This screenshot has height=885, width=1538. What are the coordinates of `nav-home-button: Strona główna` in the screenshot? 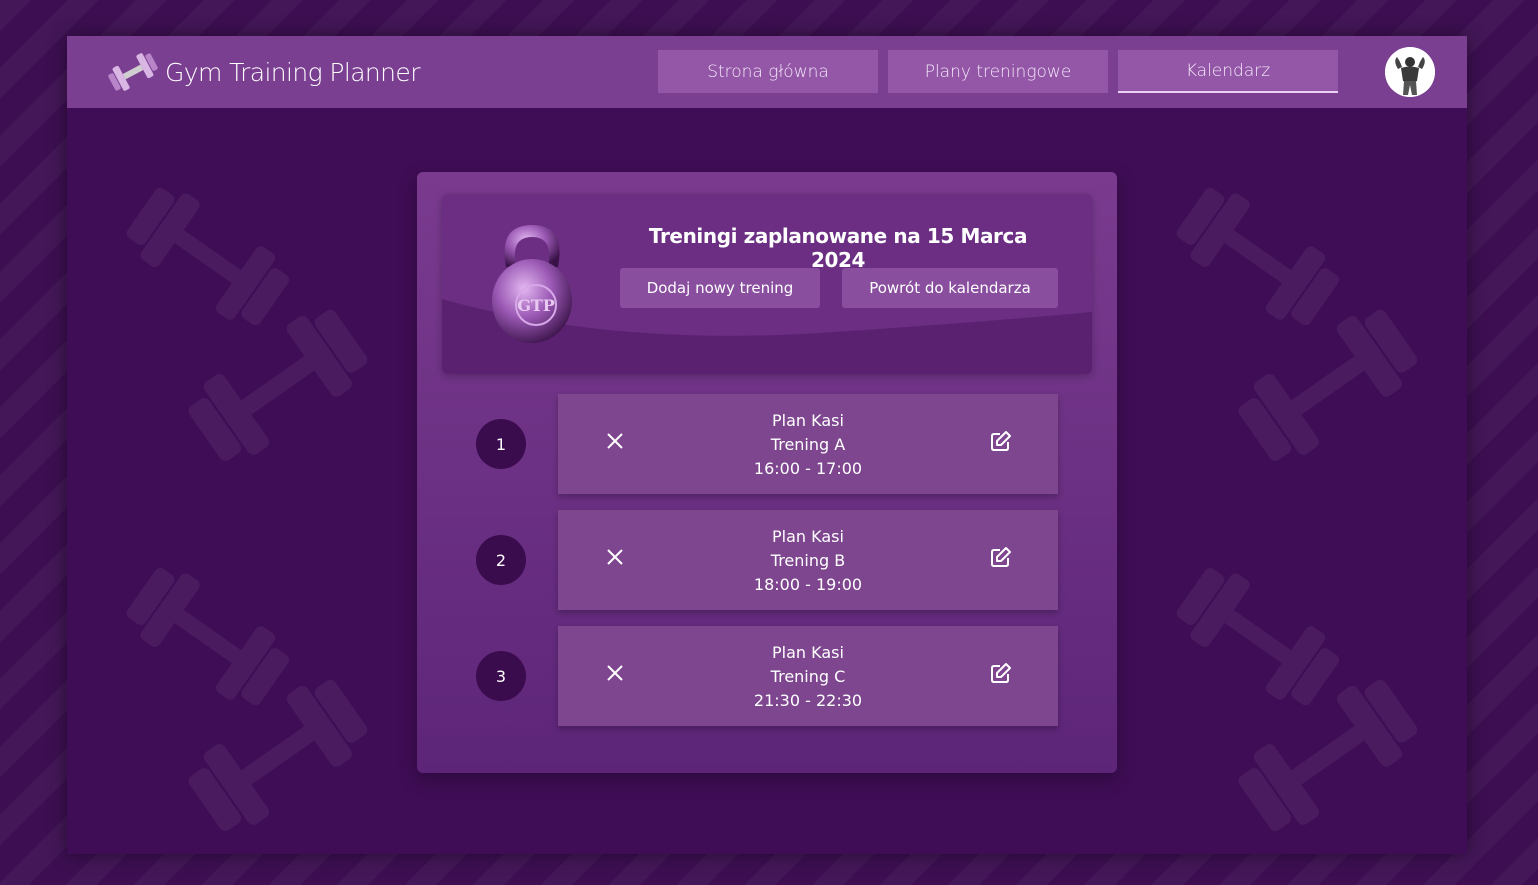 It's located at (768, 71).